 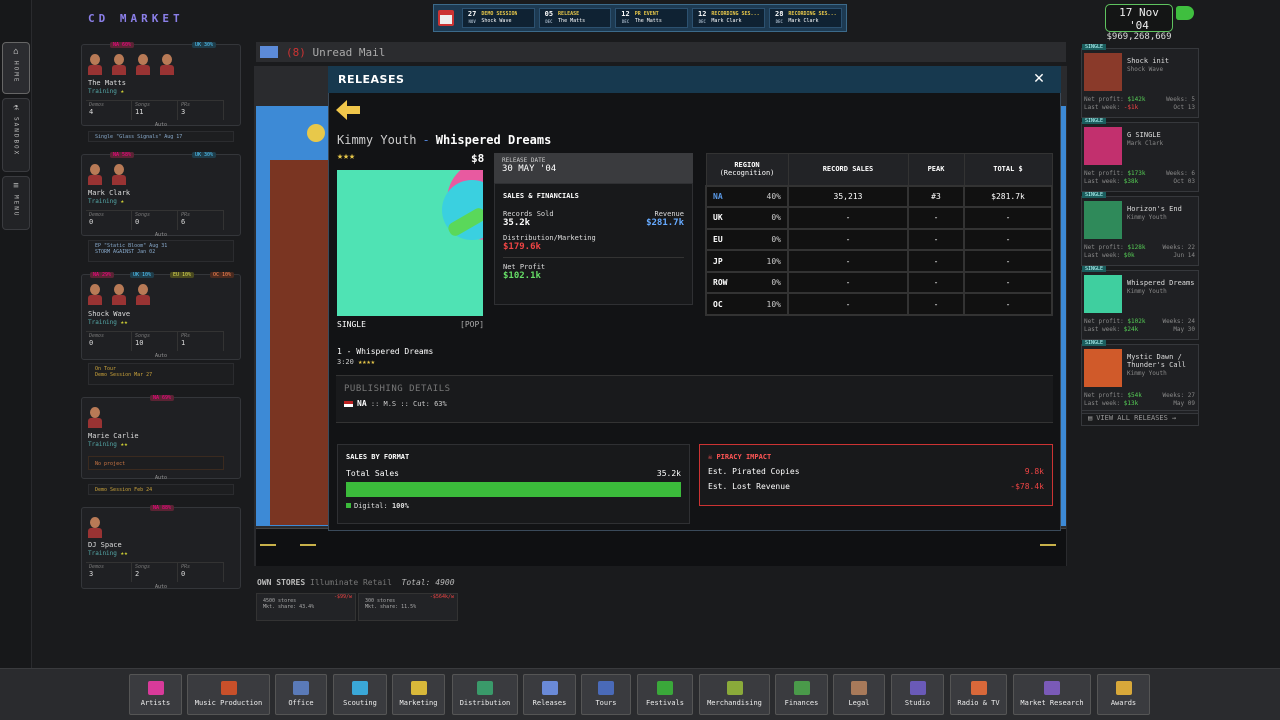 I want to click on region-pill: NA 58%, so click(x=122, y=155).